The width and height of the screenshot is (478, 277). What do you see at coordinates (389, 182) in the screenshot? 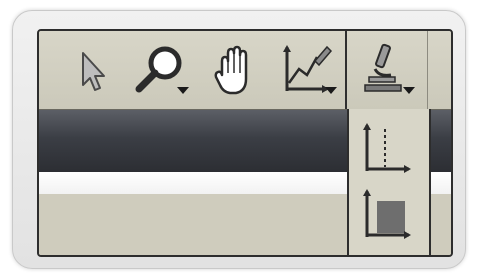
I see `measure-dropdown-menu` at bounding box center [389, 182].